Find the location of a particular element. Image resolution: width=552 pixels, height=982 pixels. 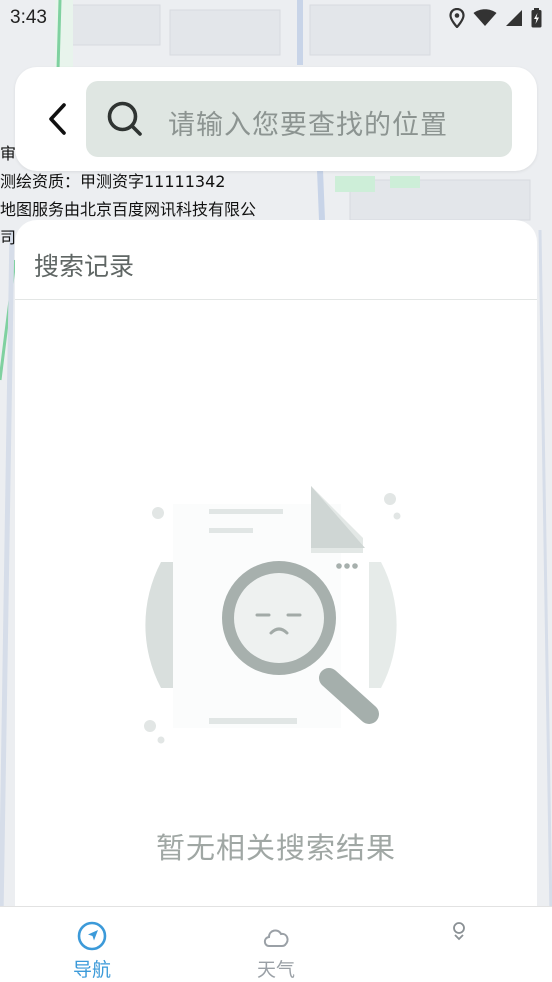

back-arrow-icon is located at coordinates (57, 119).